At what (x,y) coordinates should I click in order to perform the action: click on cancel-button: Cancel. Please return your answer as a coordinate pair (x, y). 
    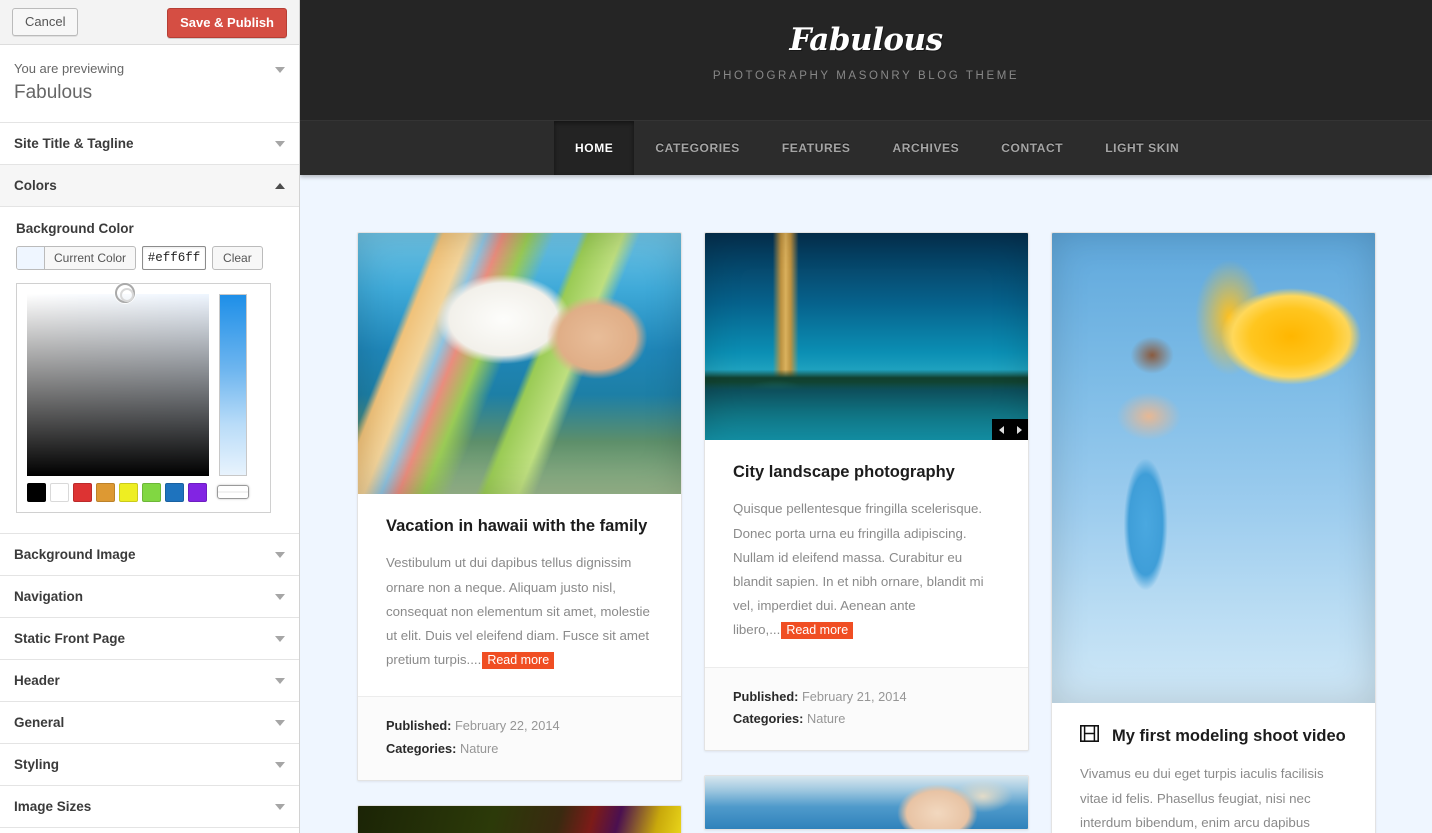
    Looking at the image, I should click on (45, 22).